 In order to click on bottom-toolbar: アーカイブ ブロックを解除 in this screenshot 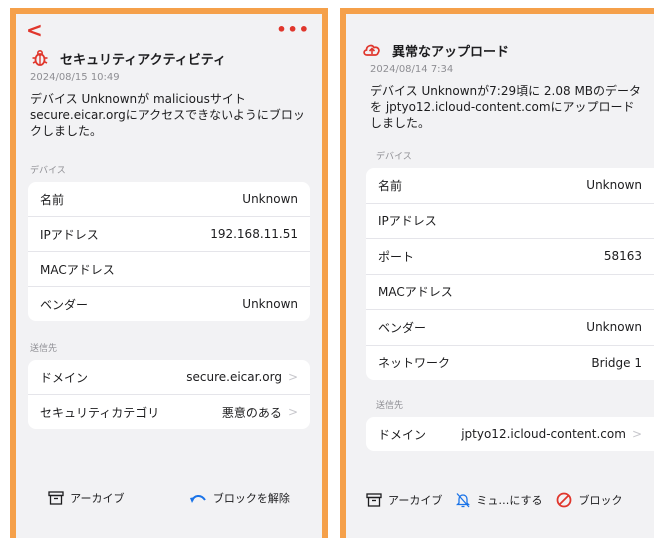, I will do `click(169, 498)`.